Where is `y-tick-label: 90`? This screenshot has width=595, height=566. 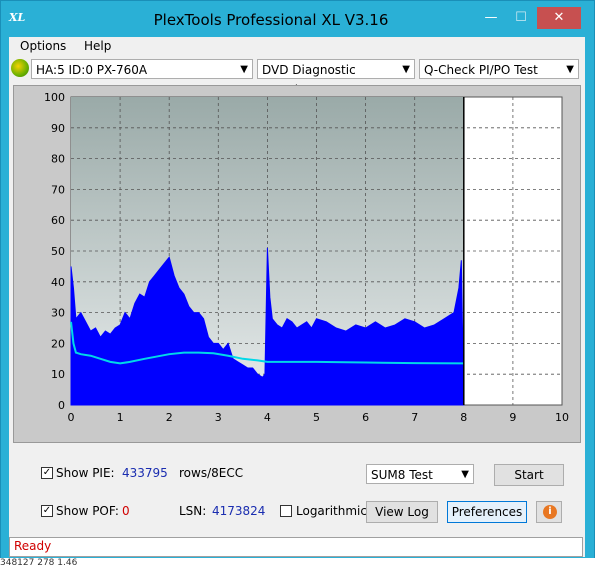
y-tick-label: 90 is located at coordinates (58, 128).